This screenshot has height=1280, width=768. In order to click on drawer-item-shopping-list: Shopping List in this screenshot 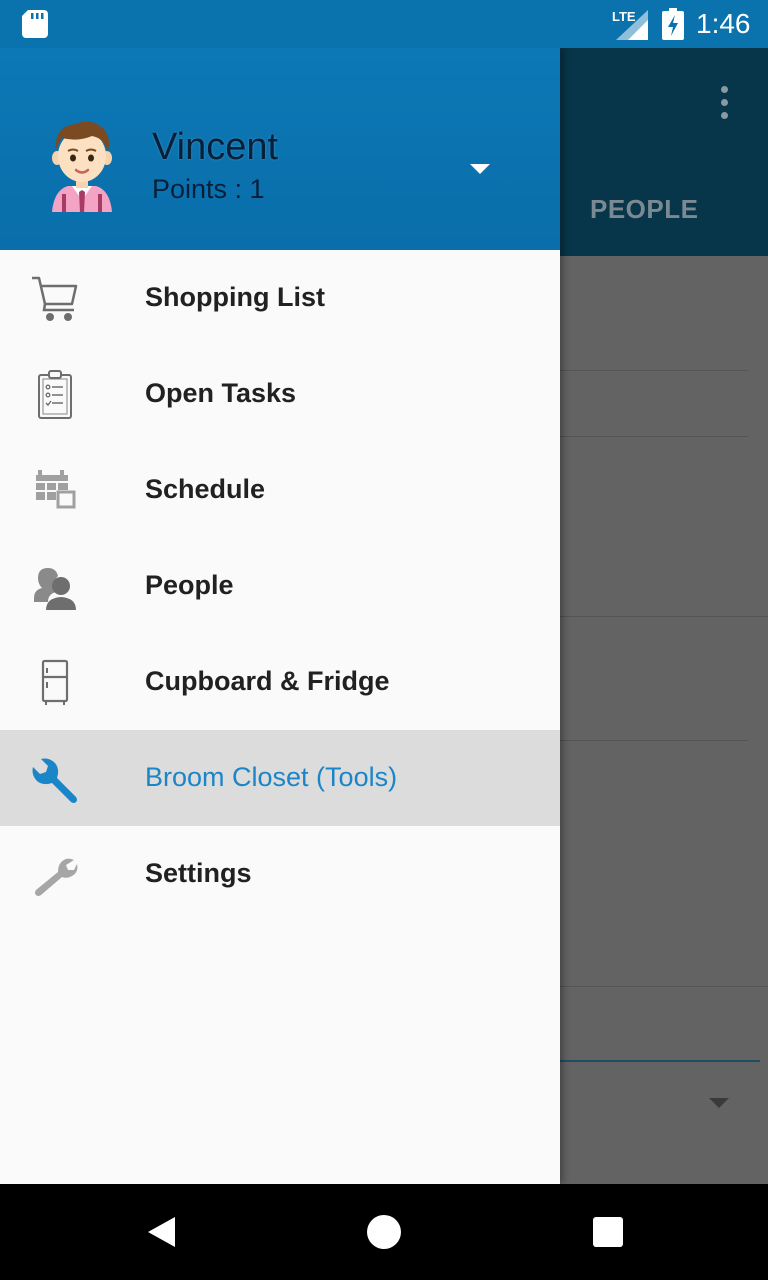, I will do `click(280, 298)`.